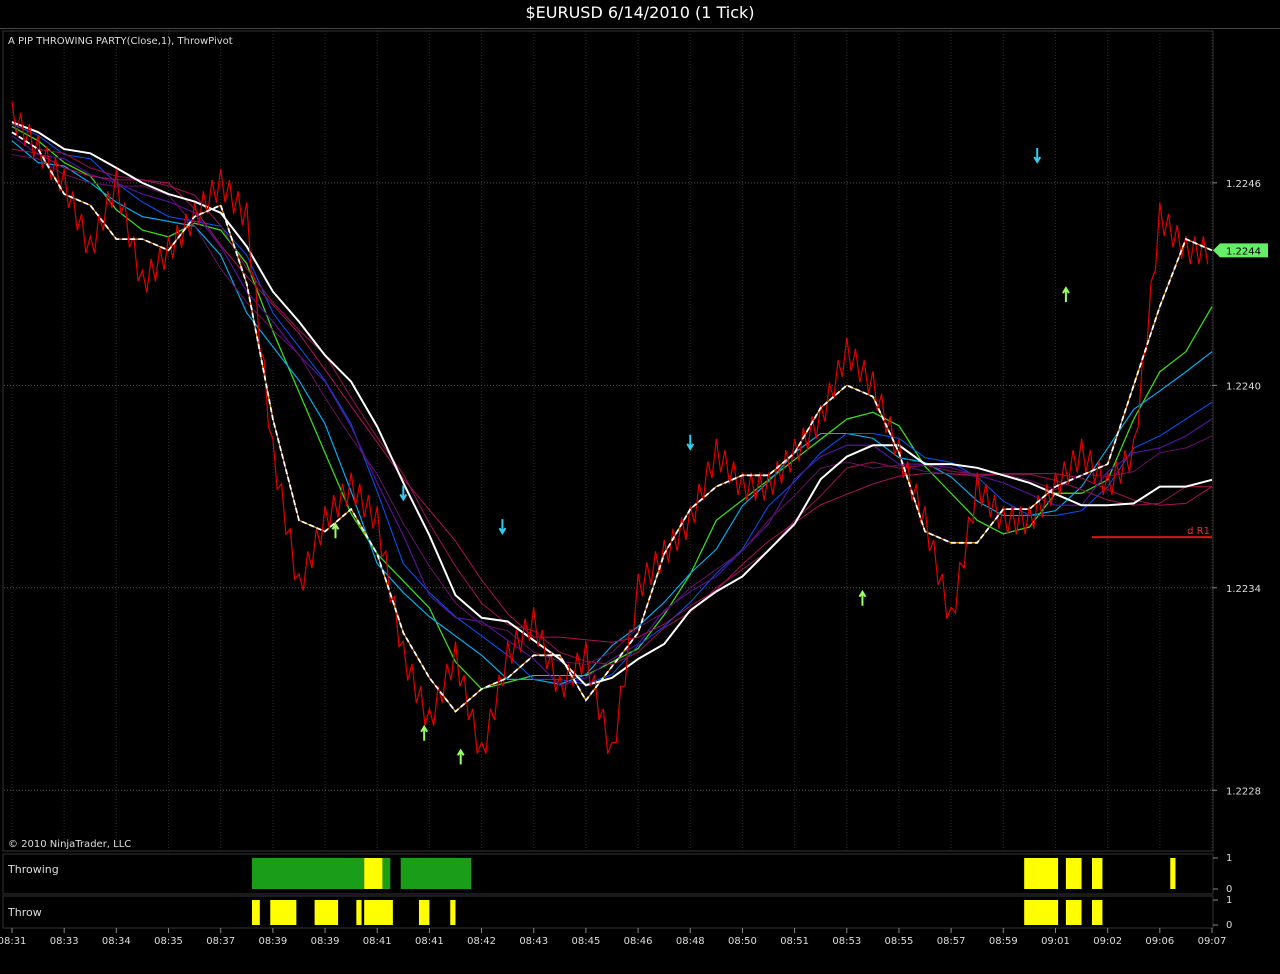 The image size is (1280, 974). Describe the element at coordinates (481, 941) in the screenshot. I see `time-tick-label: 08:42` at that location.